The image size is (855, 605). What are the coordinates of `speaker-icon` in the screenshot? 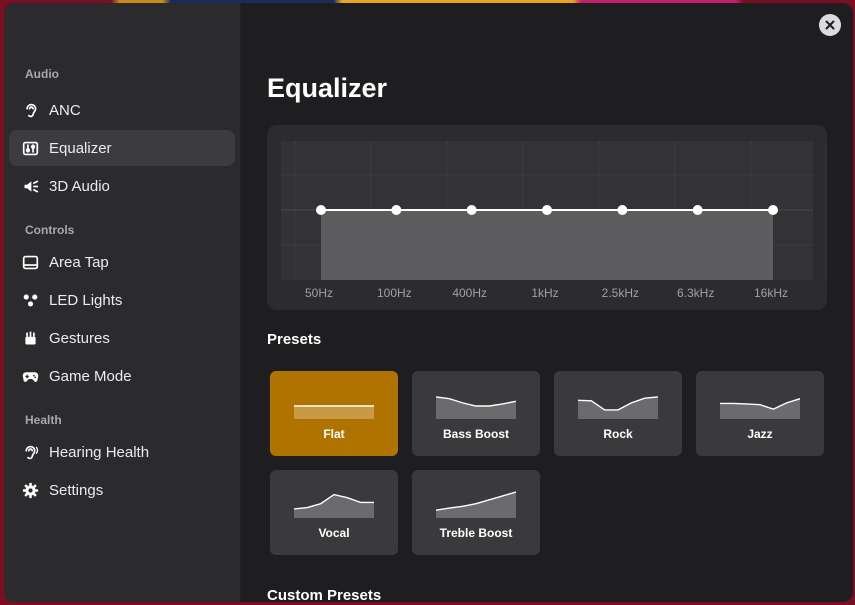 It's located at (30, 186).